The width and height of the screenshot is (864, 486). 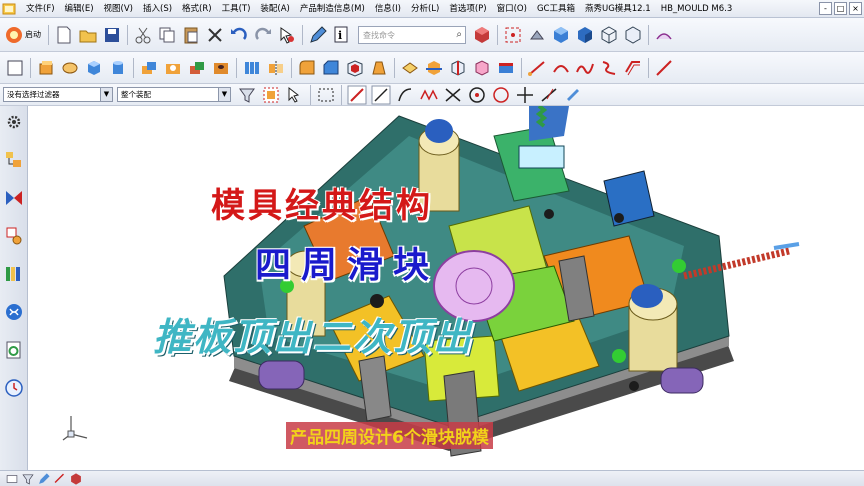 What do you see at coordinates (410, 68) in the screenshot?
I see `offset-face-button` at bounding box center [410, 68].